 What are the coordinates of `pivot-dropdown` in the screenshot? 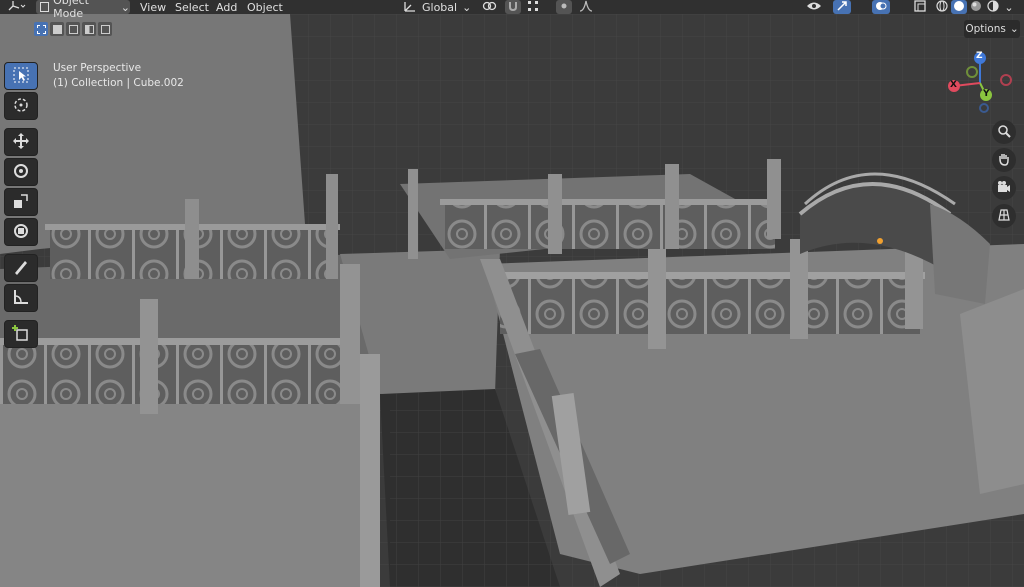 It's located at (490, 7).